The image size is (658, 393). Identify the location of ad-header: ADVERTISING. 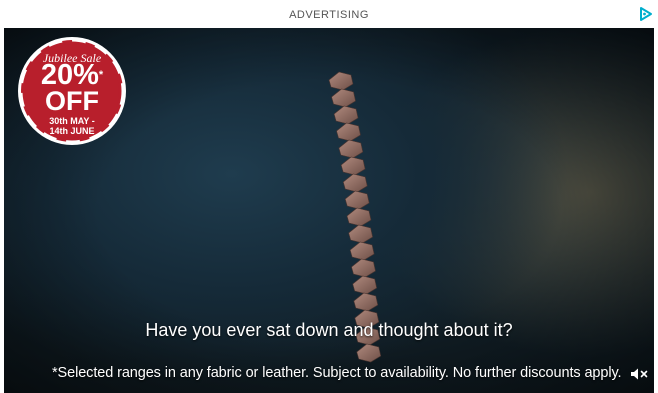
(329, 14).